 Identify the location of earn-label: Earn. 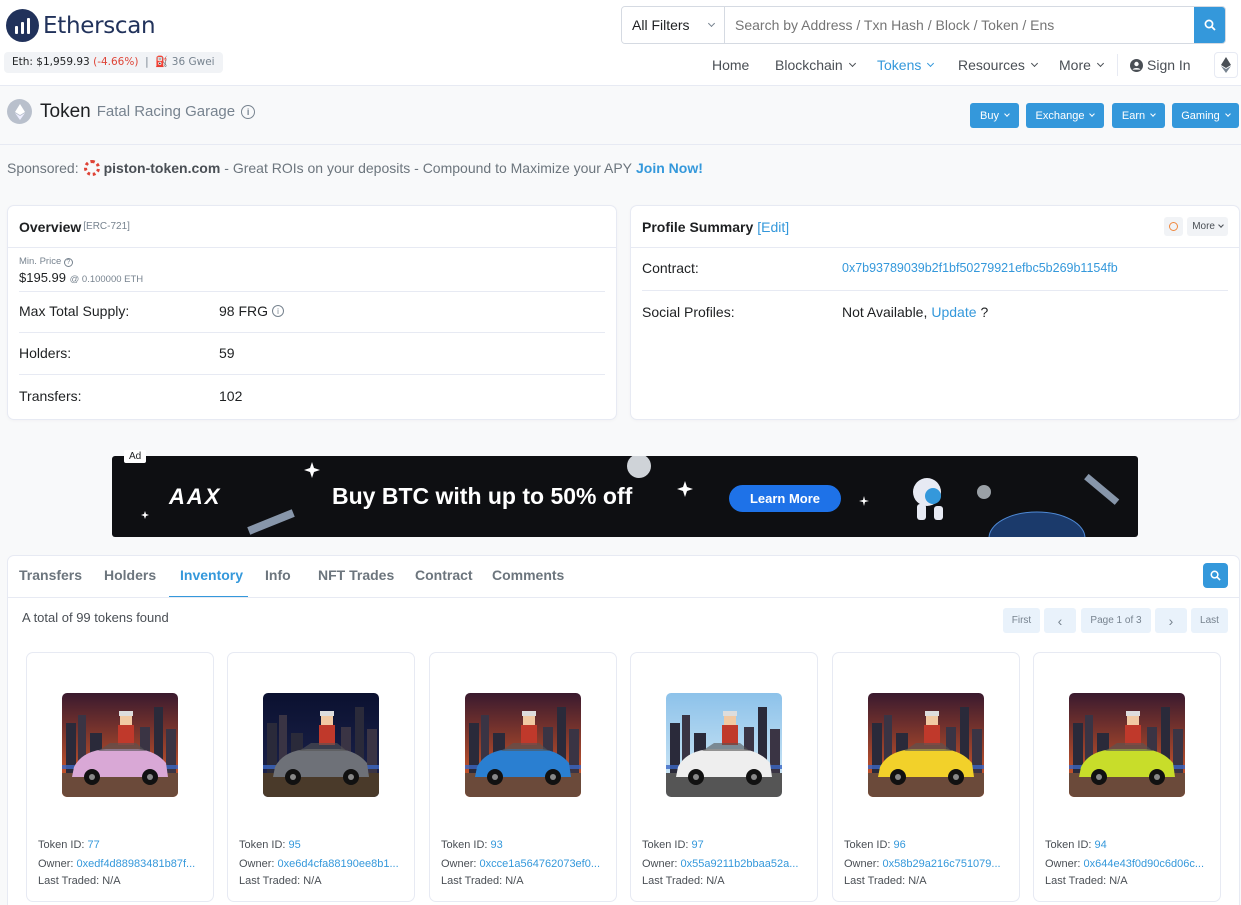
(1133, 115).